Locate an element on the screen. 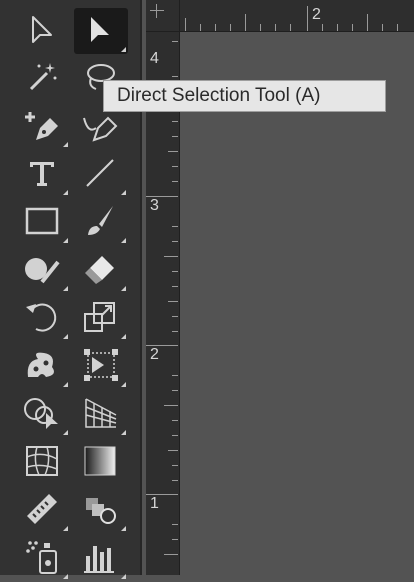  gradient-icon is located at coordinates (100, 461).